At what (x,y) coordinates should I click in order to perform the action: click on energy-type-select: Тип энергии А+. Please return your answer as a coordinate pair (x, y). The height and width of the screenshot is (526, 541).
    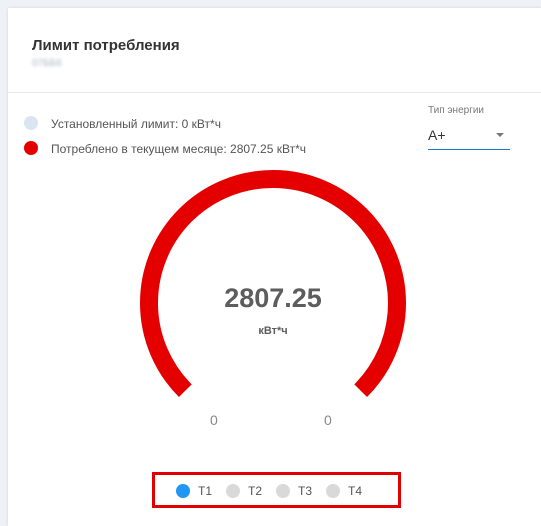
    Looking at the image, I should click on (469, 126).